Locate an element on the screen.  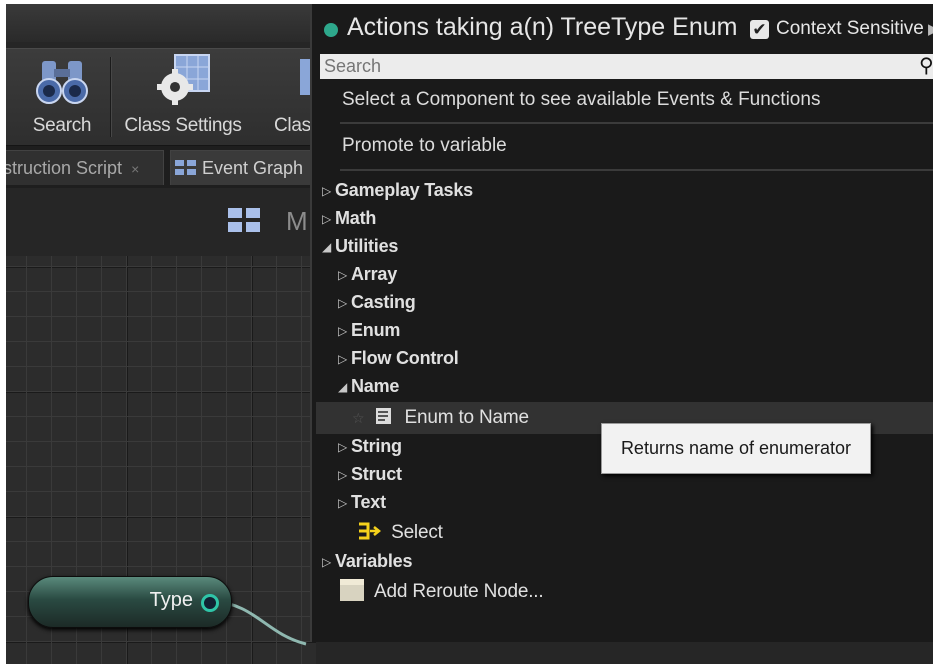
search-icon: ⚲ is located at coordinates (926, 66).